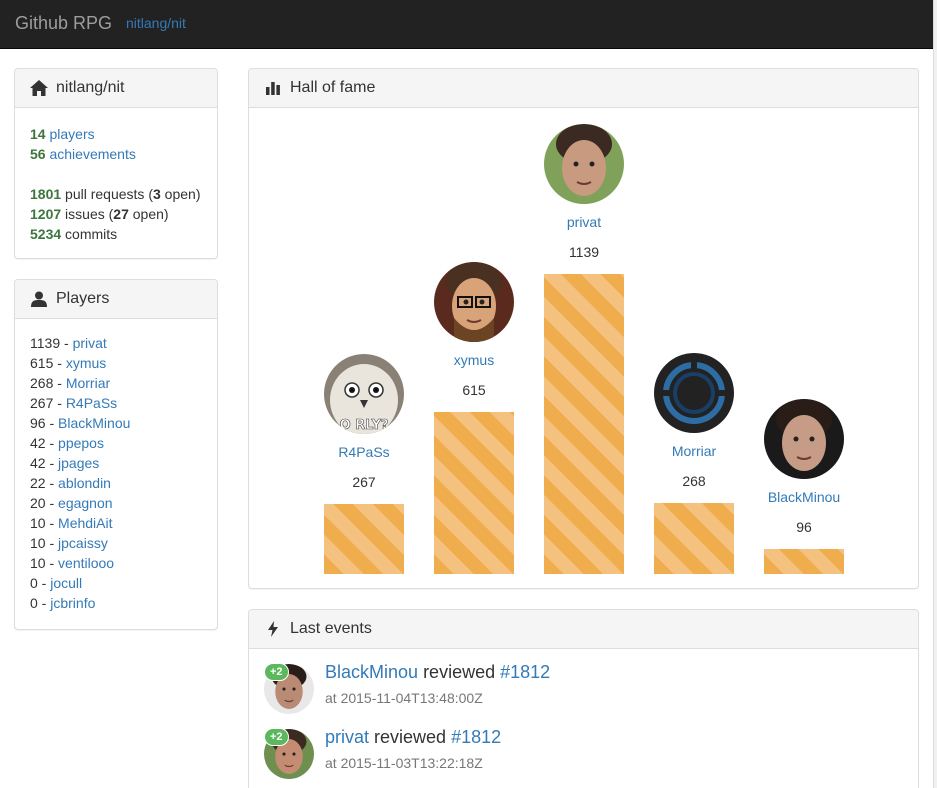 Image resolution: width=937 pixels, height=788 pixels. I want to click on player-score: 22, so click(38, 483).